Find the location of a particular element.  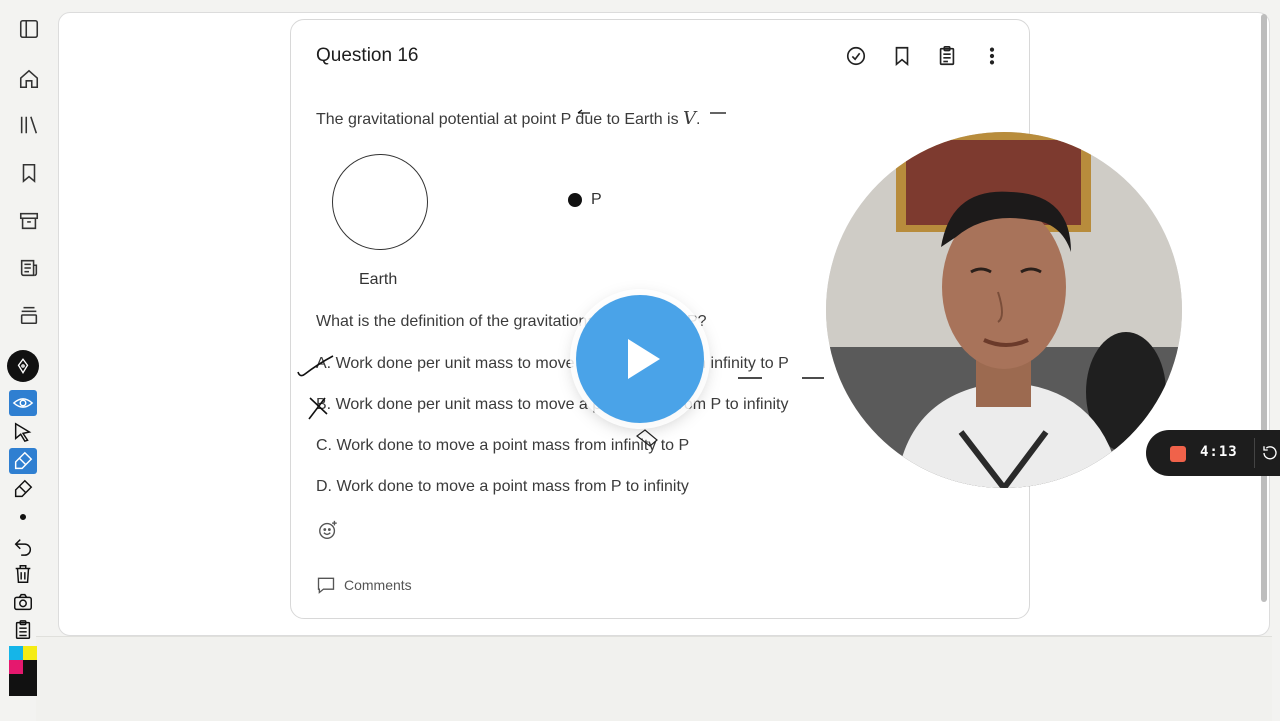

camera-icon is located at coordinates (23, 602).